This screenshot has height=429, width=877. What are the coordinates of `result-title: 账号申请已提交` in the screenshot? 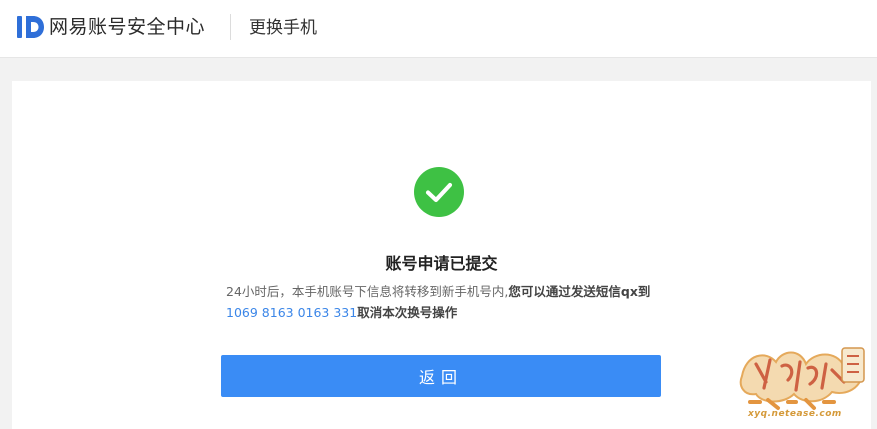 It's located at (441, 263).